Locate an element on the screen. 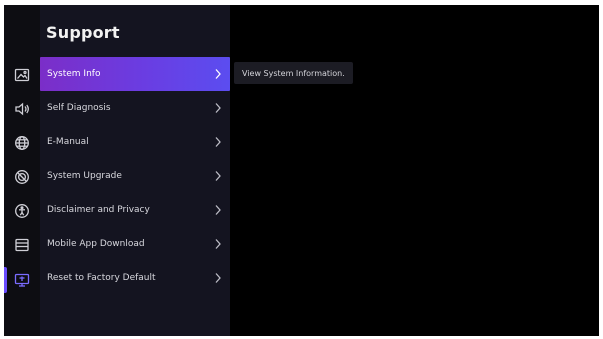 The width and height of the screenshot is (603, 339). menu-item-label: Self Diagnosis is located at coordinates (79, 108).